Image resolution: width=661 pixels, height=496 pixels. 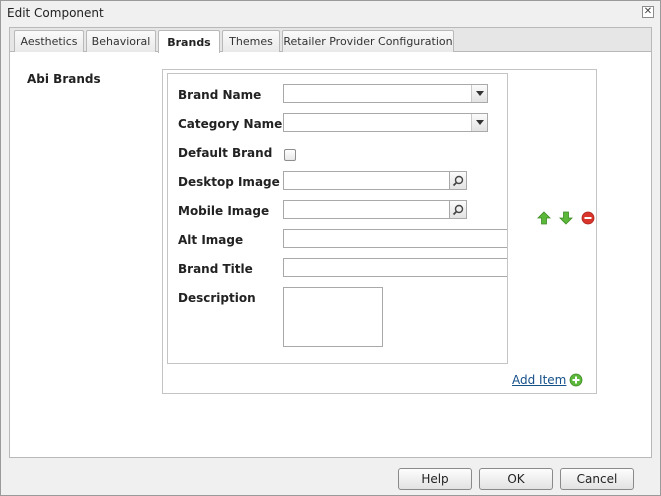 What do you see at coordinates (395, 267) in the screenshot?
I see `brand-title-input` at bounding box center [395, 267].